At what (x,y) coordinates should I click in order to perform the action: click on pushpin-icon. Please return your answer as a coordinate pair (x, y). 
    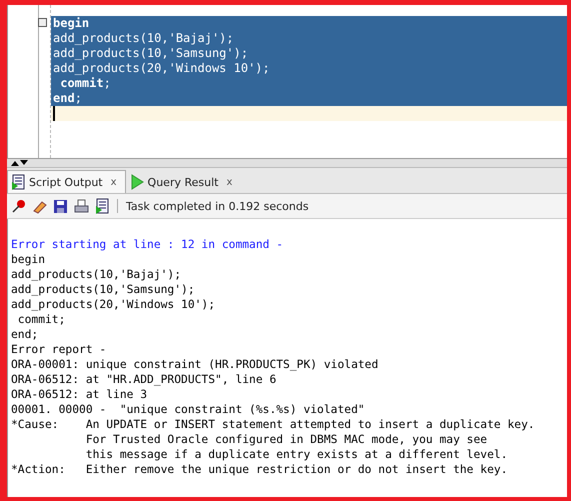
    Looking at the image, I should click on (18, 206).